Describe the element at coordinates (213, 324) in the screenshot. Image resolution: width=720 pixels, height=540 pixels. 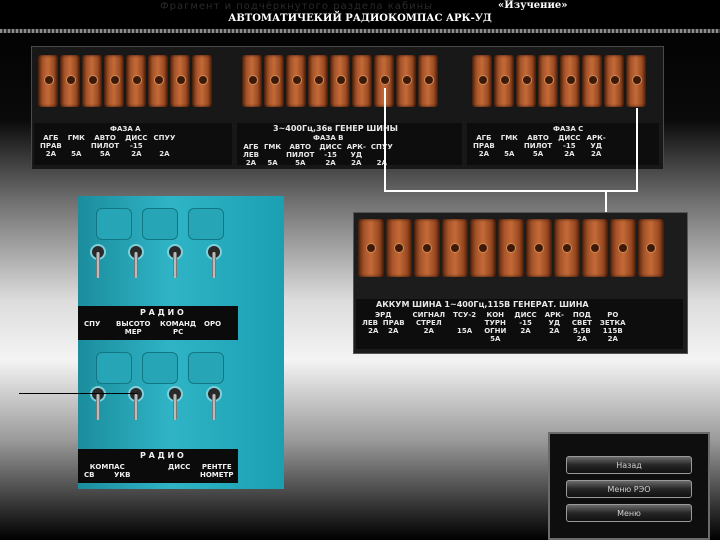
I see `switch-label: ОРО` at that location.